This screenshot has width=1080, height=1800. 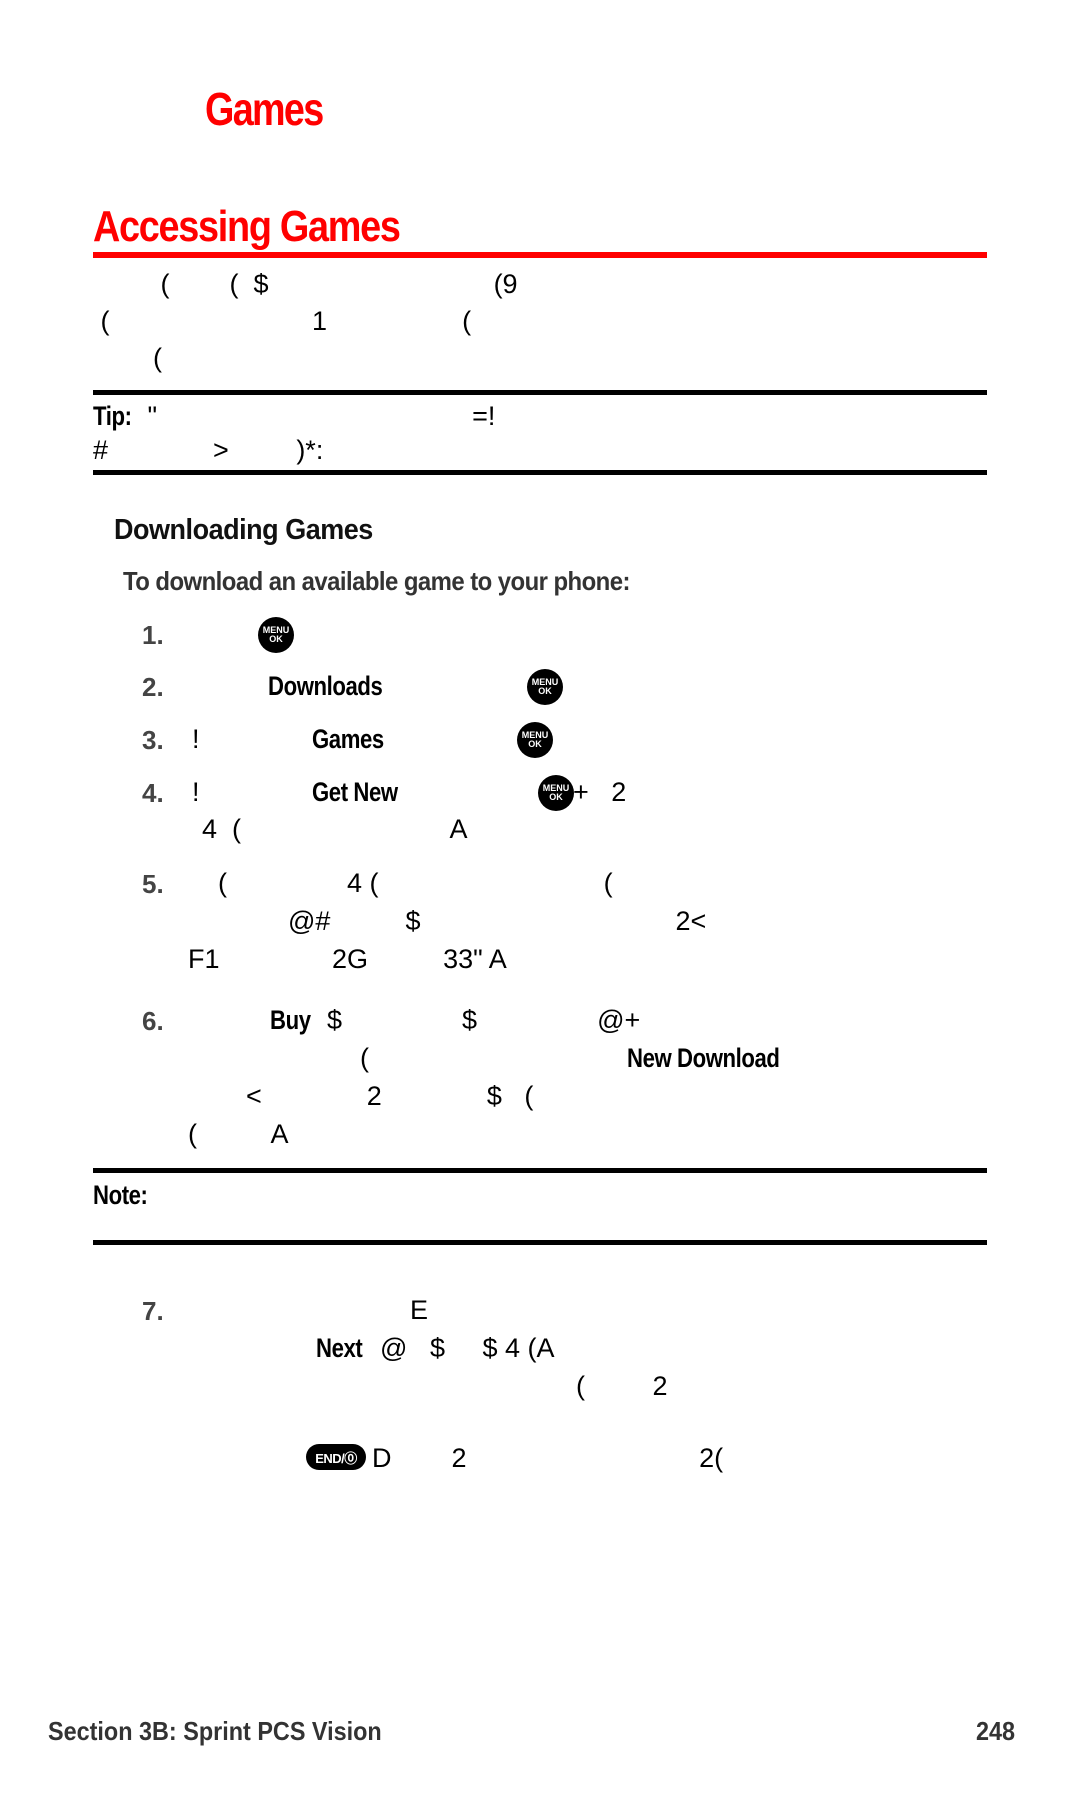 I want to click on footer-section: Section 3B: Sprint PCS Vision, so click(x=215, y=1731).